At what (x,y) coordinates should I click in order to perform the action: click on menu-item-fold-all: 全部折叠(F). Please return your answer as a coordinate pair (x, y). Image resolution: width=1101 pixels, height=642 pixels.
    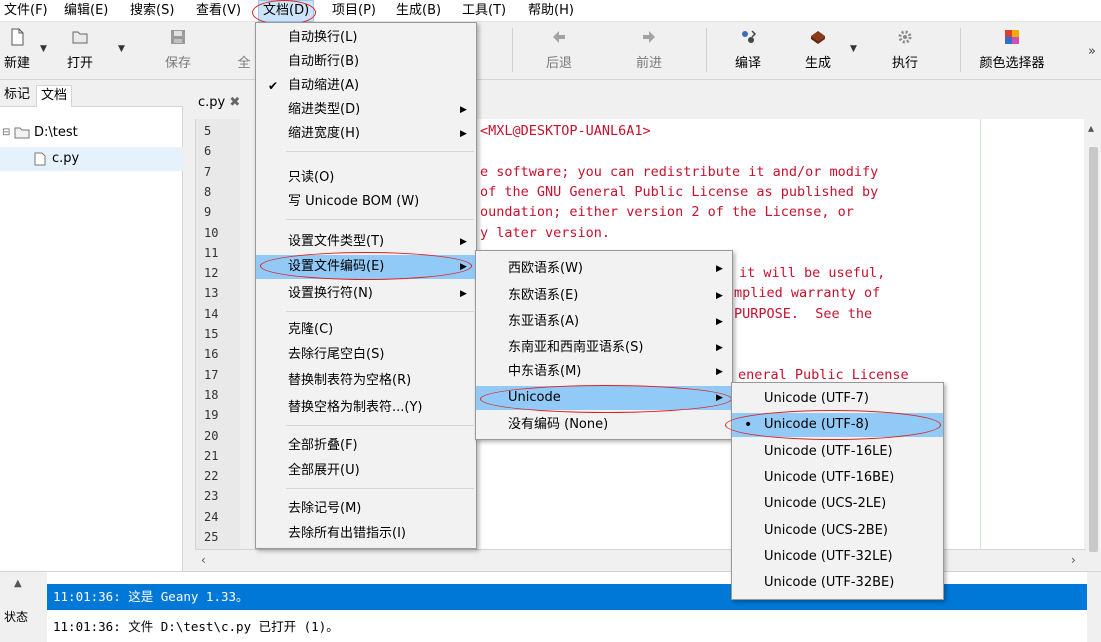
    Looking at the image, I should click on (366, 446).